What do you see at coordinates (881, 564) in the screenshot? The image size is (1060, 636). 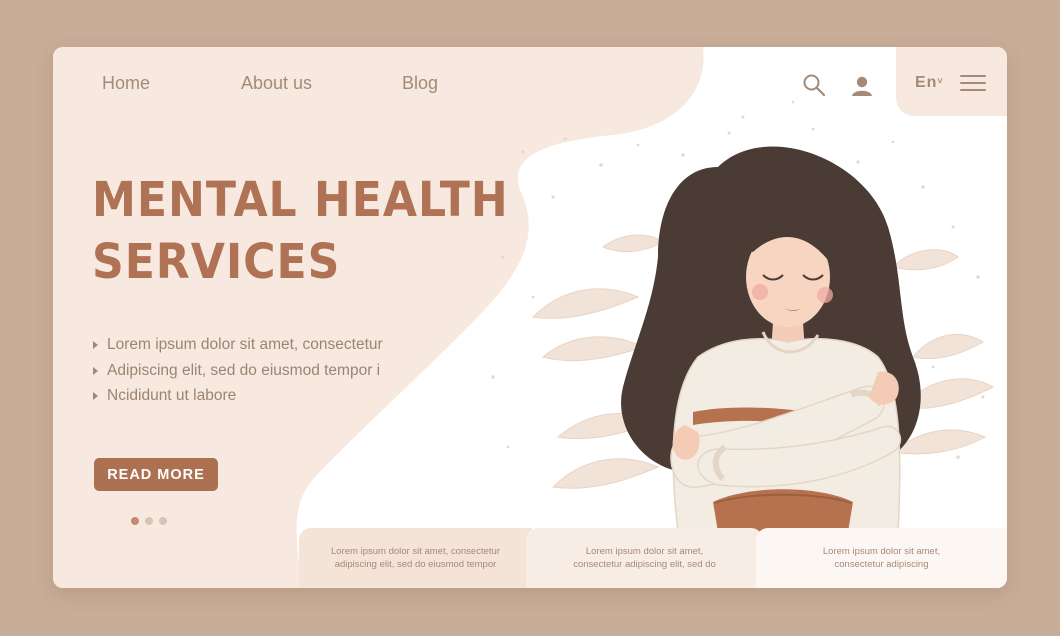 I see `info-panel-line: consectetur adipiscing` at bounding box center [881, 564].